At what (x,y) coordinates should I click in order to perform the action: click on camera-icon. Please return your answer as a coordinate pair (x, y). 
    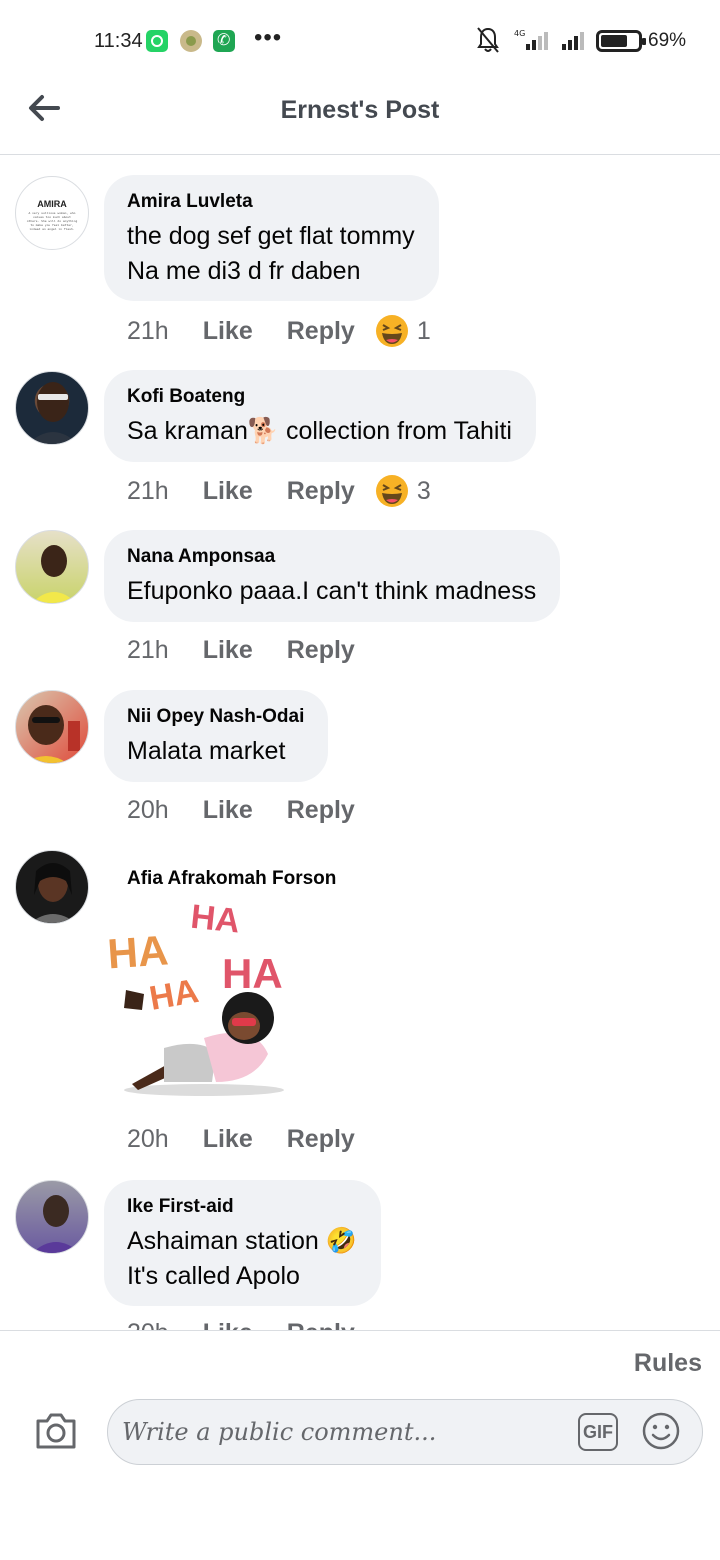
    Looking at the image, I should click on (56, 1431).